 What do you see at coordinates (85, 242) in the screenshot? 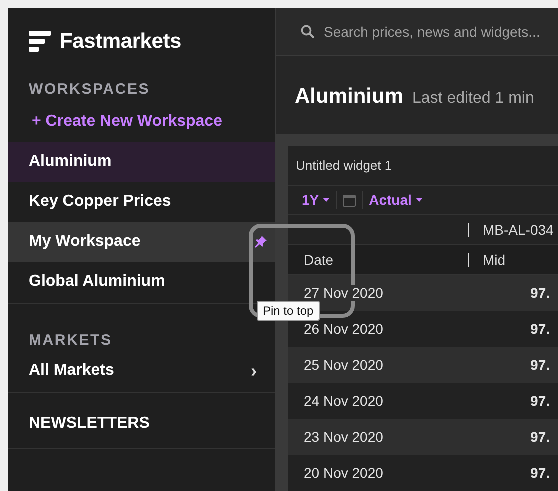
I see `workspace-label: My Workspace` at bounding box center [85, 242].